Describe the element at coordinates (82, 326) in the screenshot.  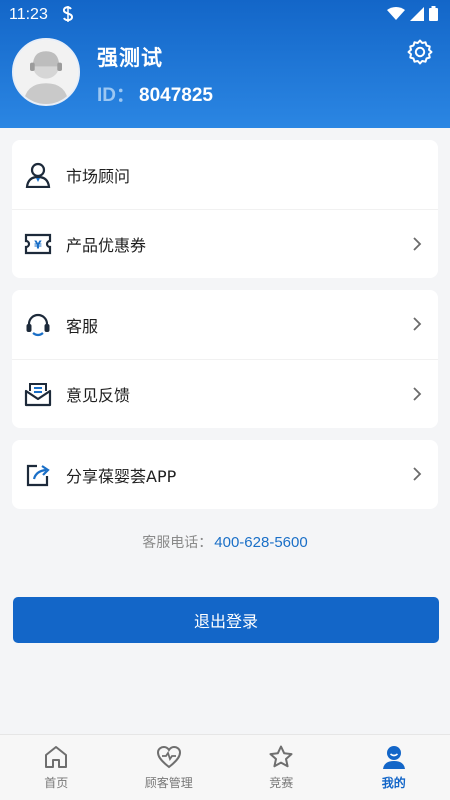
I see `menu-label: 客服` at that location.